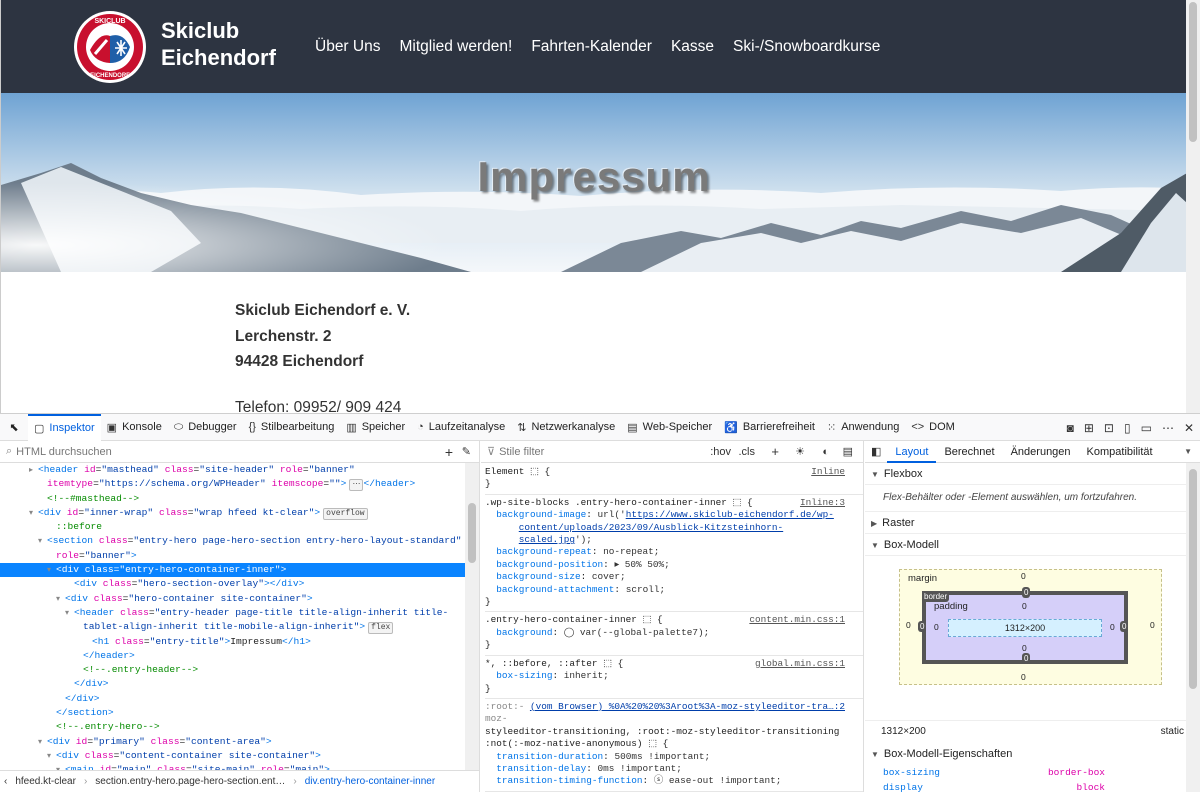 This screenshot has width=1200, height=795. I want to click on margin-right-value: 0, so click(1152, 625).